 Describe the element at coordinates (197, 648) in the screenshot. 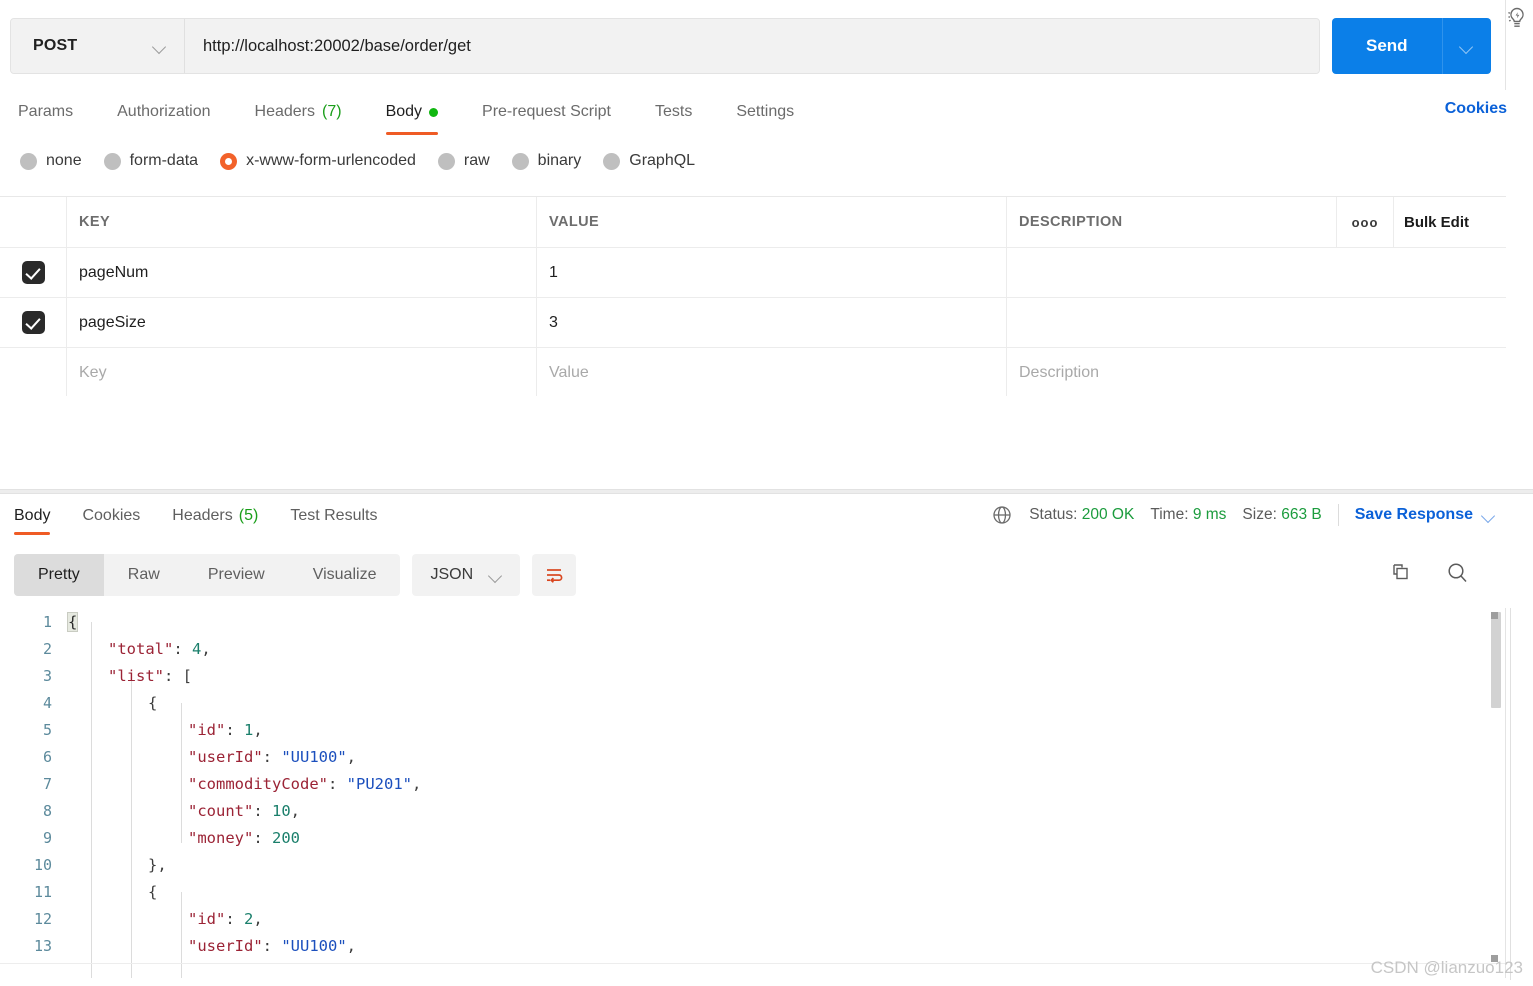

I see `code-token: 4` at that location.